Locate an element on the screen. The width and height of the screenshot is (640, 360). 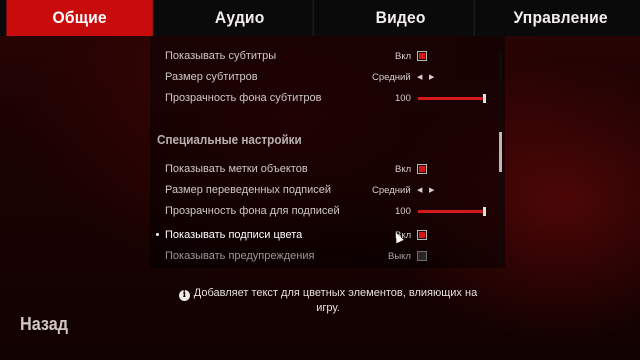
info-icon: i is located at coordinates (184, 295).